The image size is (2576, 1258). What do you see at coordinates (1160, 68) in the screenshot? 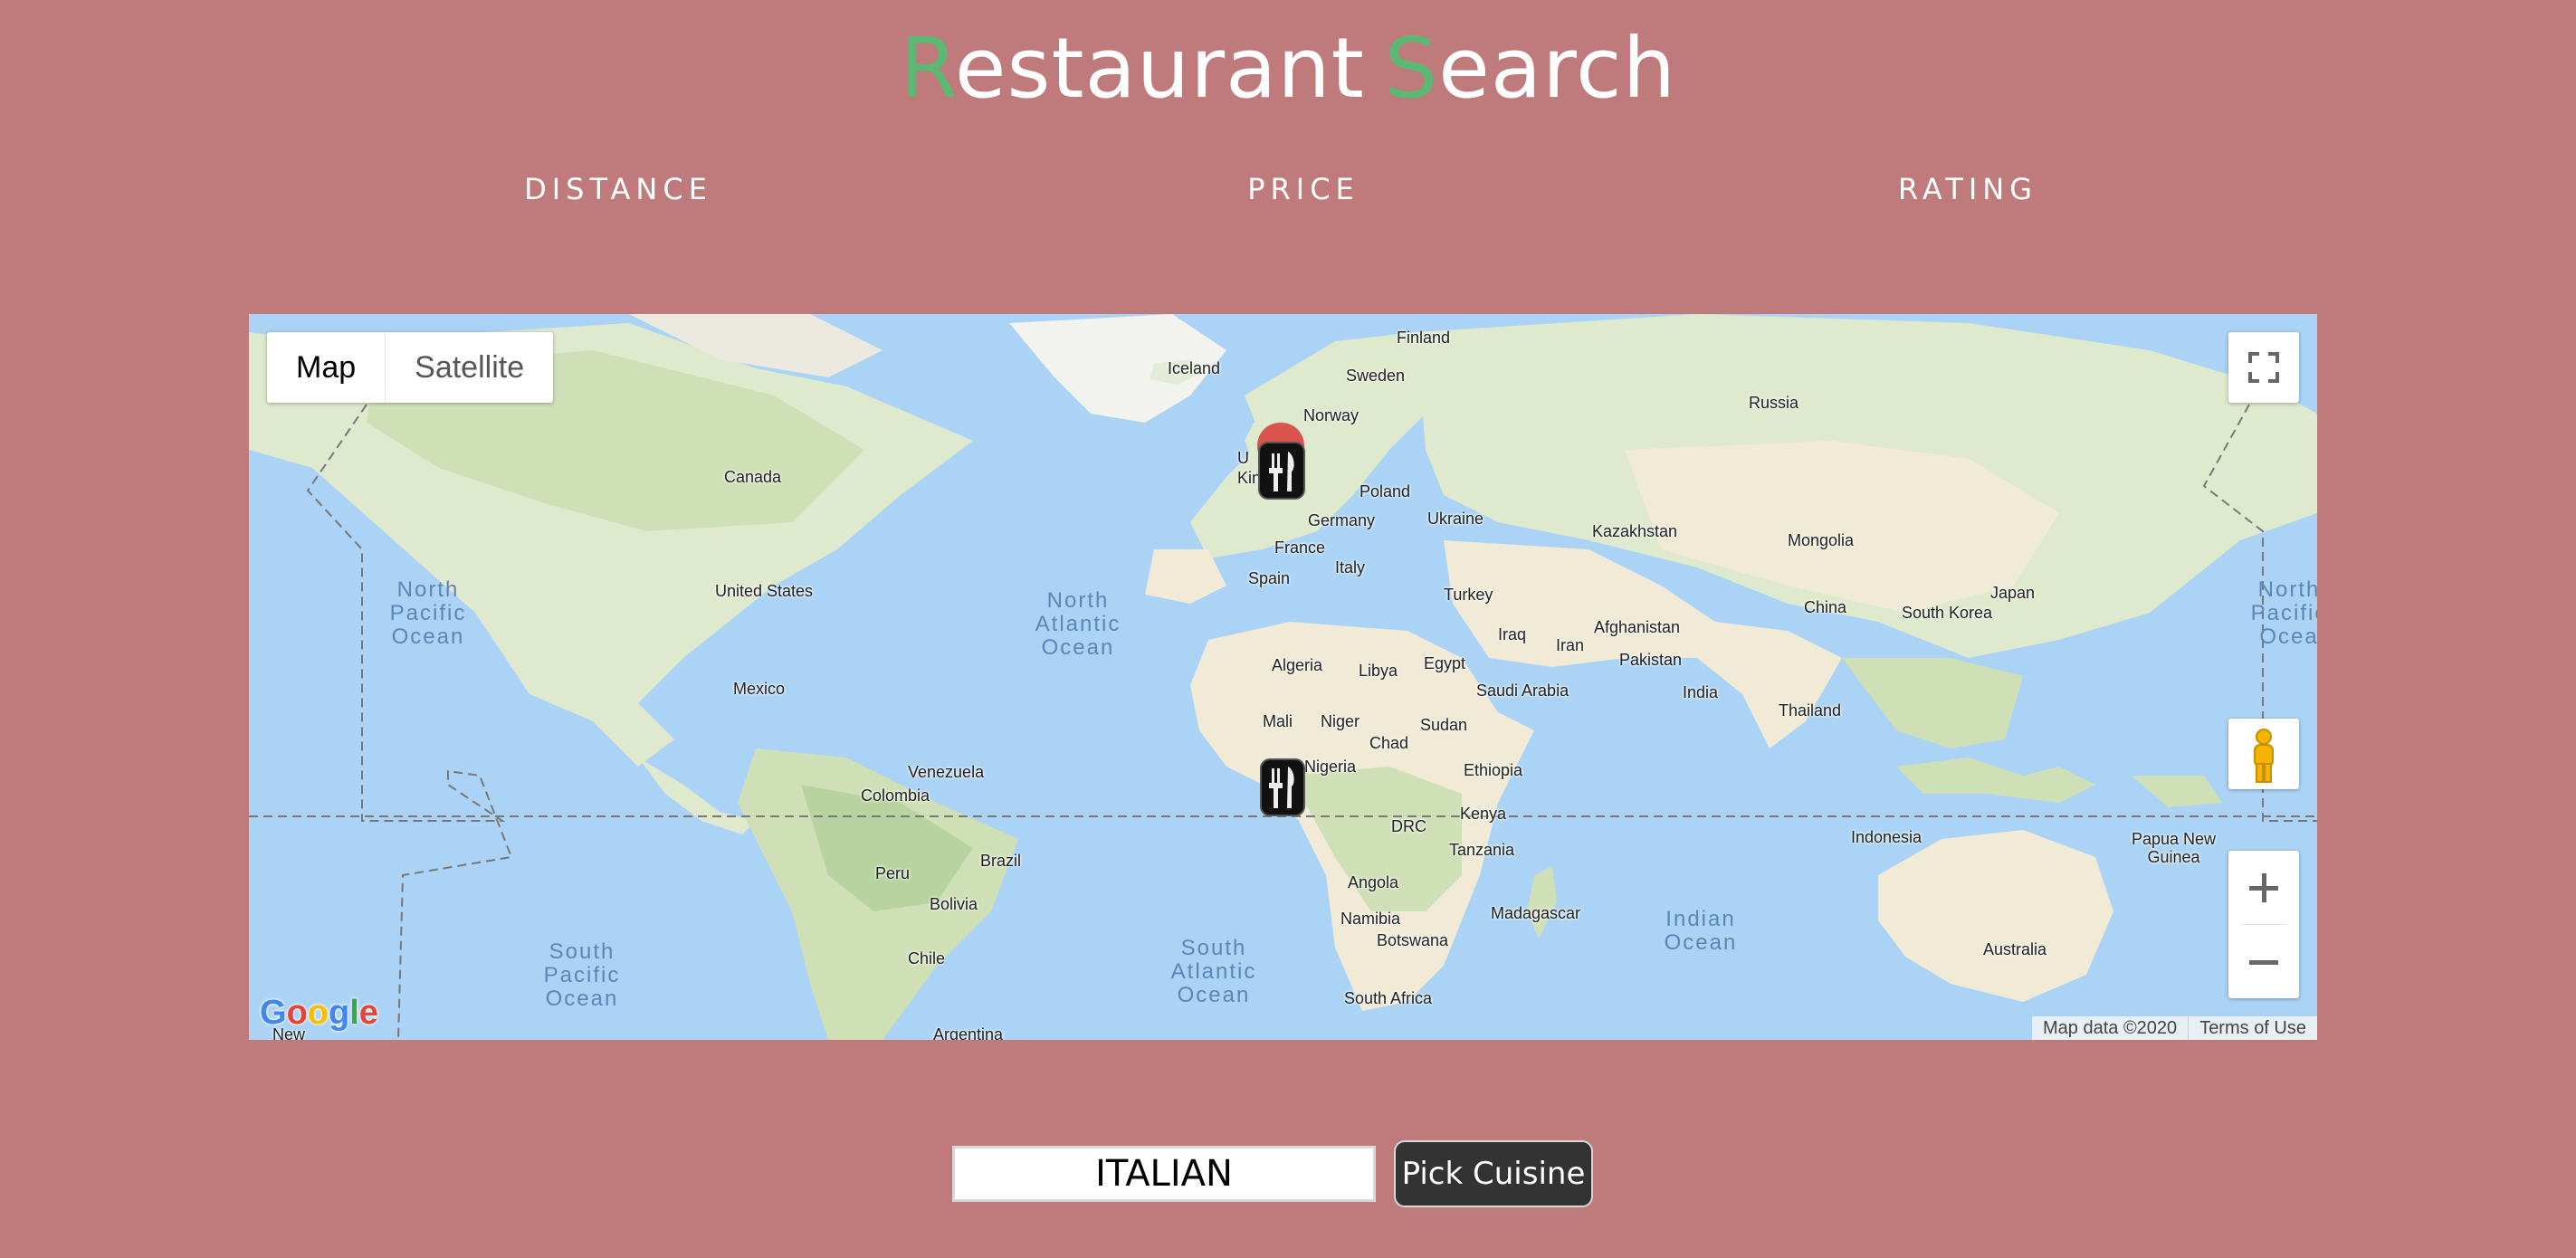
I see `title-rest-restaurant: estaurant` at bounding box center [1160, 68].